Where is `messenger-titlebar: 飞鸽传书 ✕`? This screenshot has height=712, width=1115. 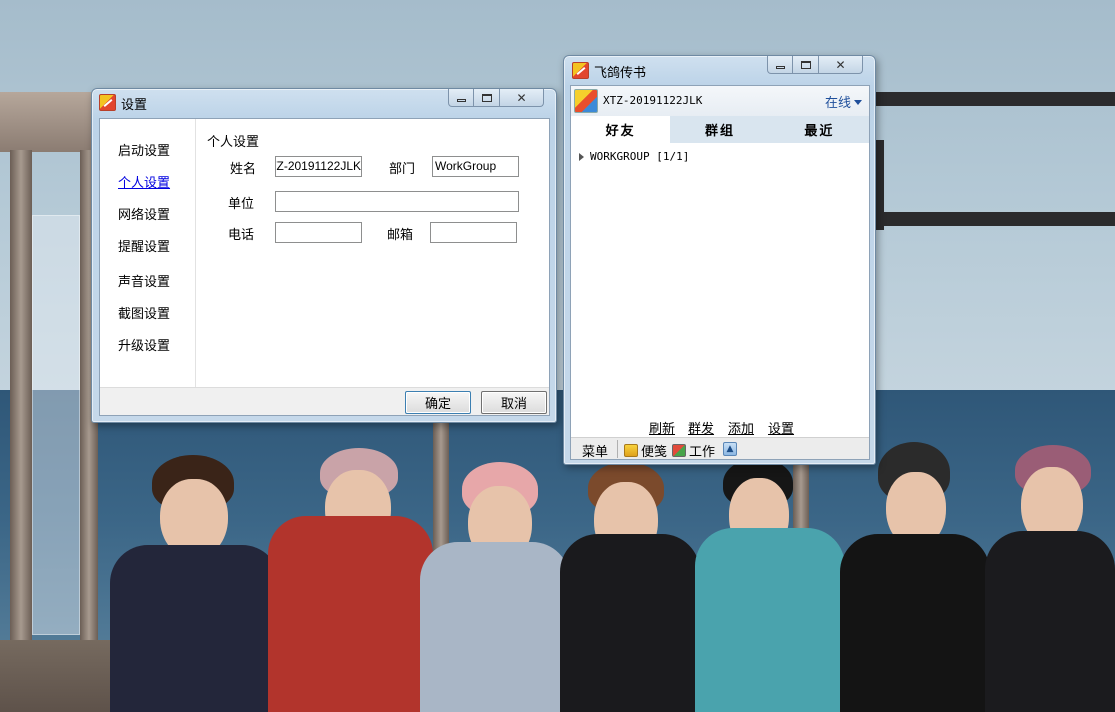 messenger-titlebar: 飞鸽传书 ✕ is located at coordinates (719, 69).